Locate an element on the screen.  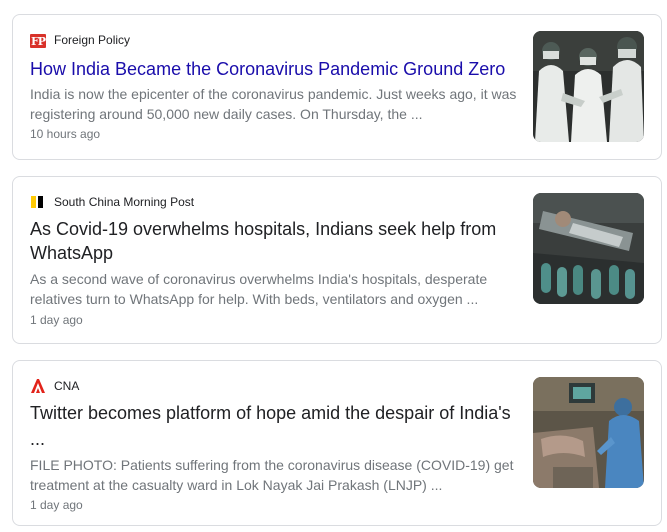
source-name: Foreign Policy is located at coordinates (92, 40).